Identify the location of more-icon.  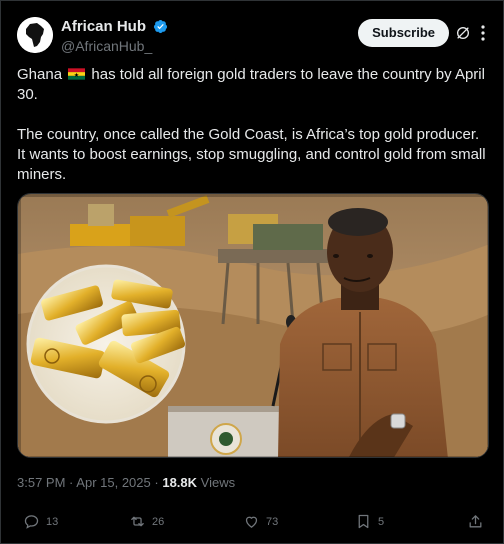
(483, 33).